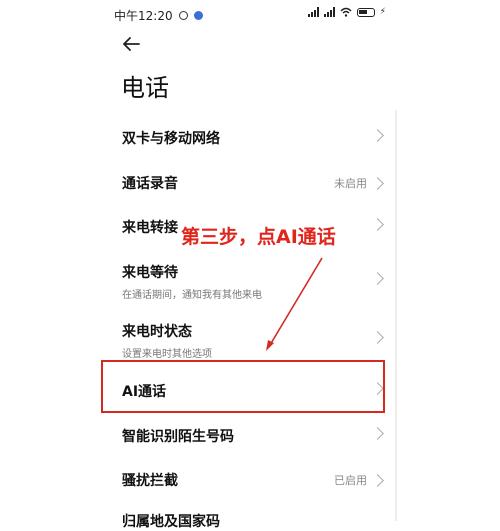 Image resolution: width=500 pixels, height=531 pixels. Describe the element at coordinates (252, 521) in the screenshot. I see `list-item-location-country-code: 归属地及国家码` at that location.